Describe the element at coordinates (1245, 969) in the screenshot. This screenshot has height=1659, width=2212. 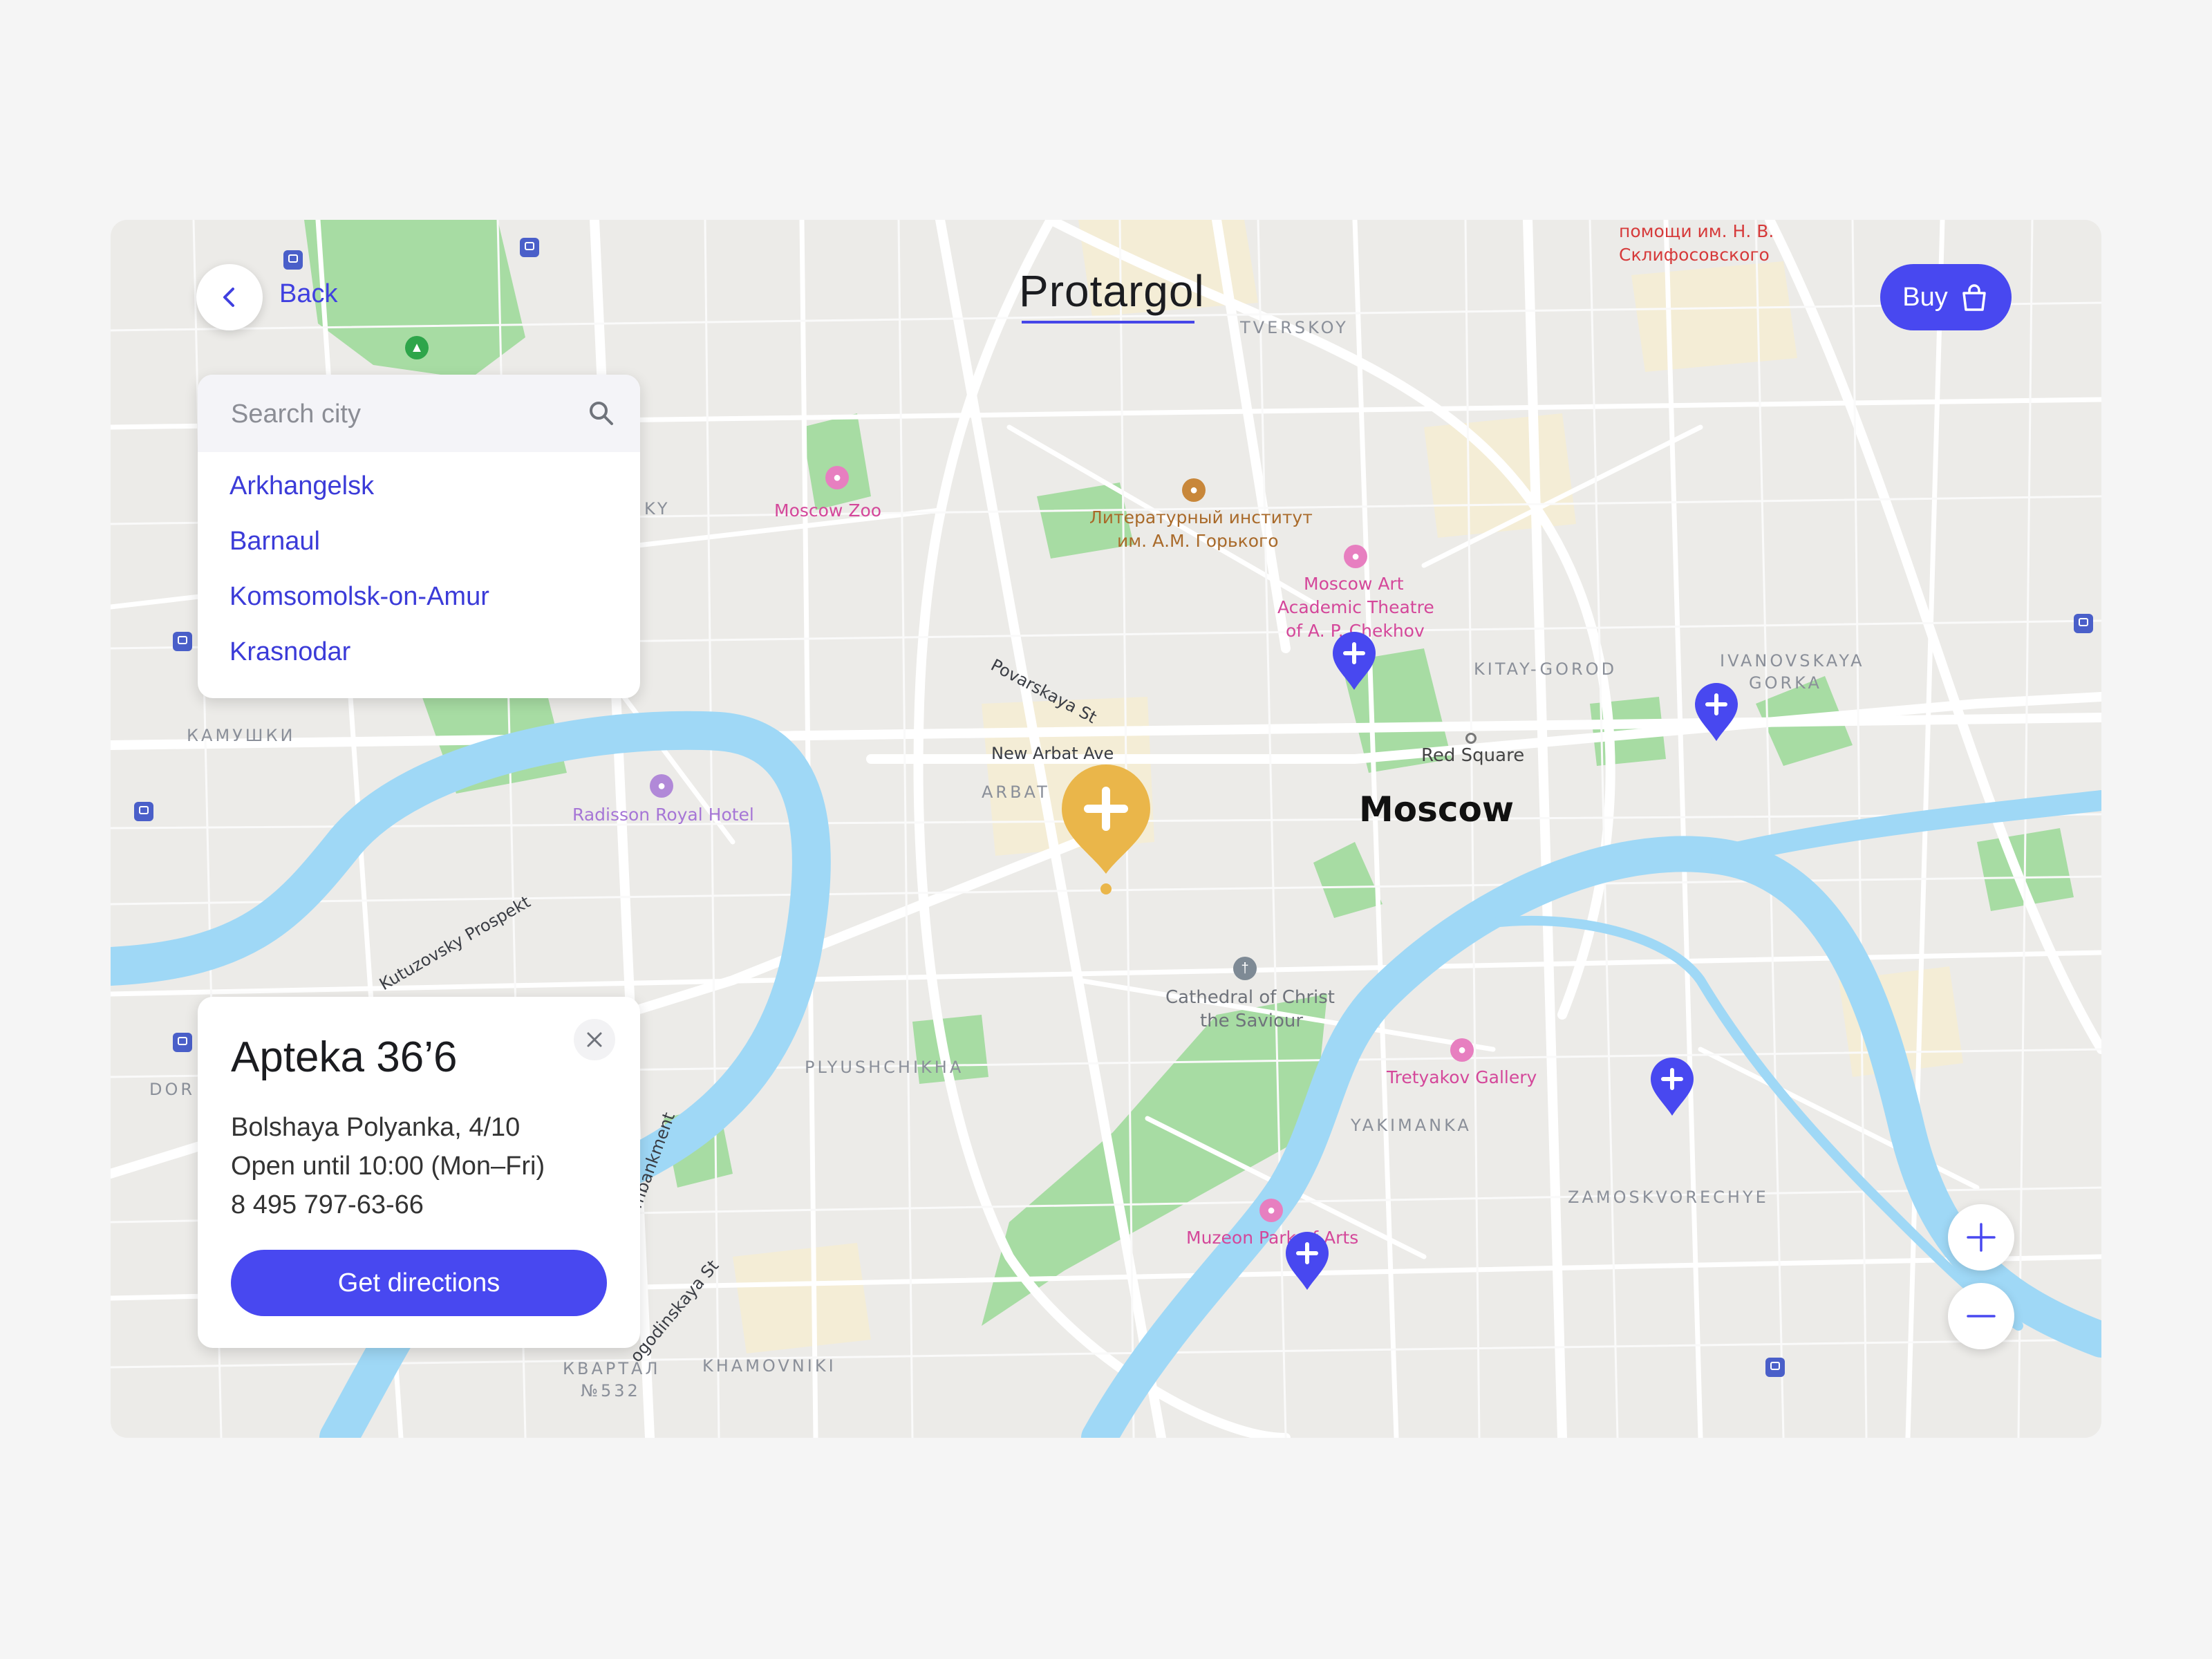
I see `church-icon: †` at that location.